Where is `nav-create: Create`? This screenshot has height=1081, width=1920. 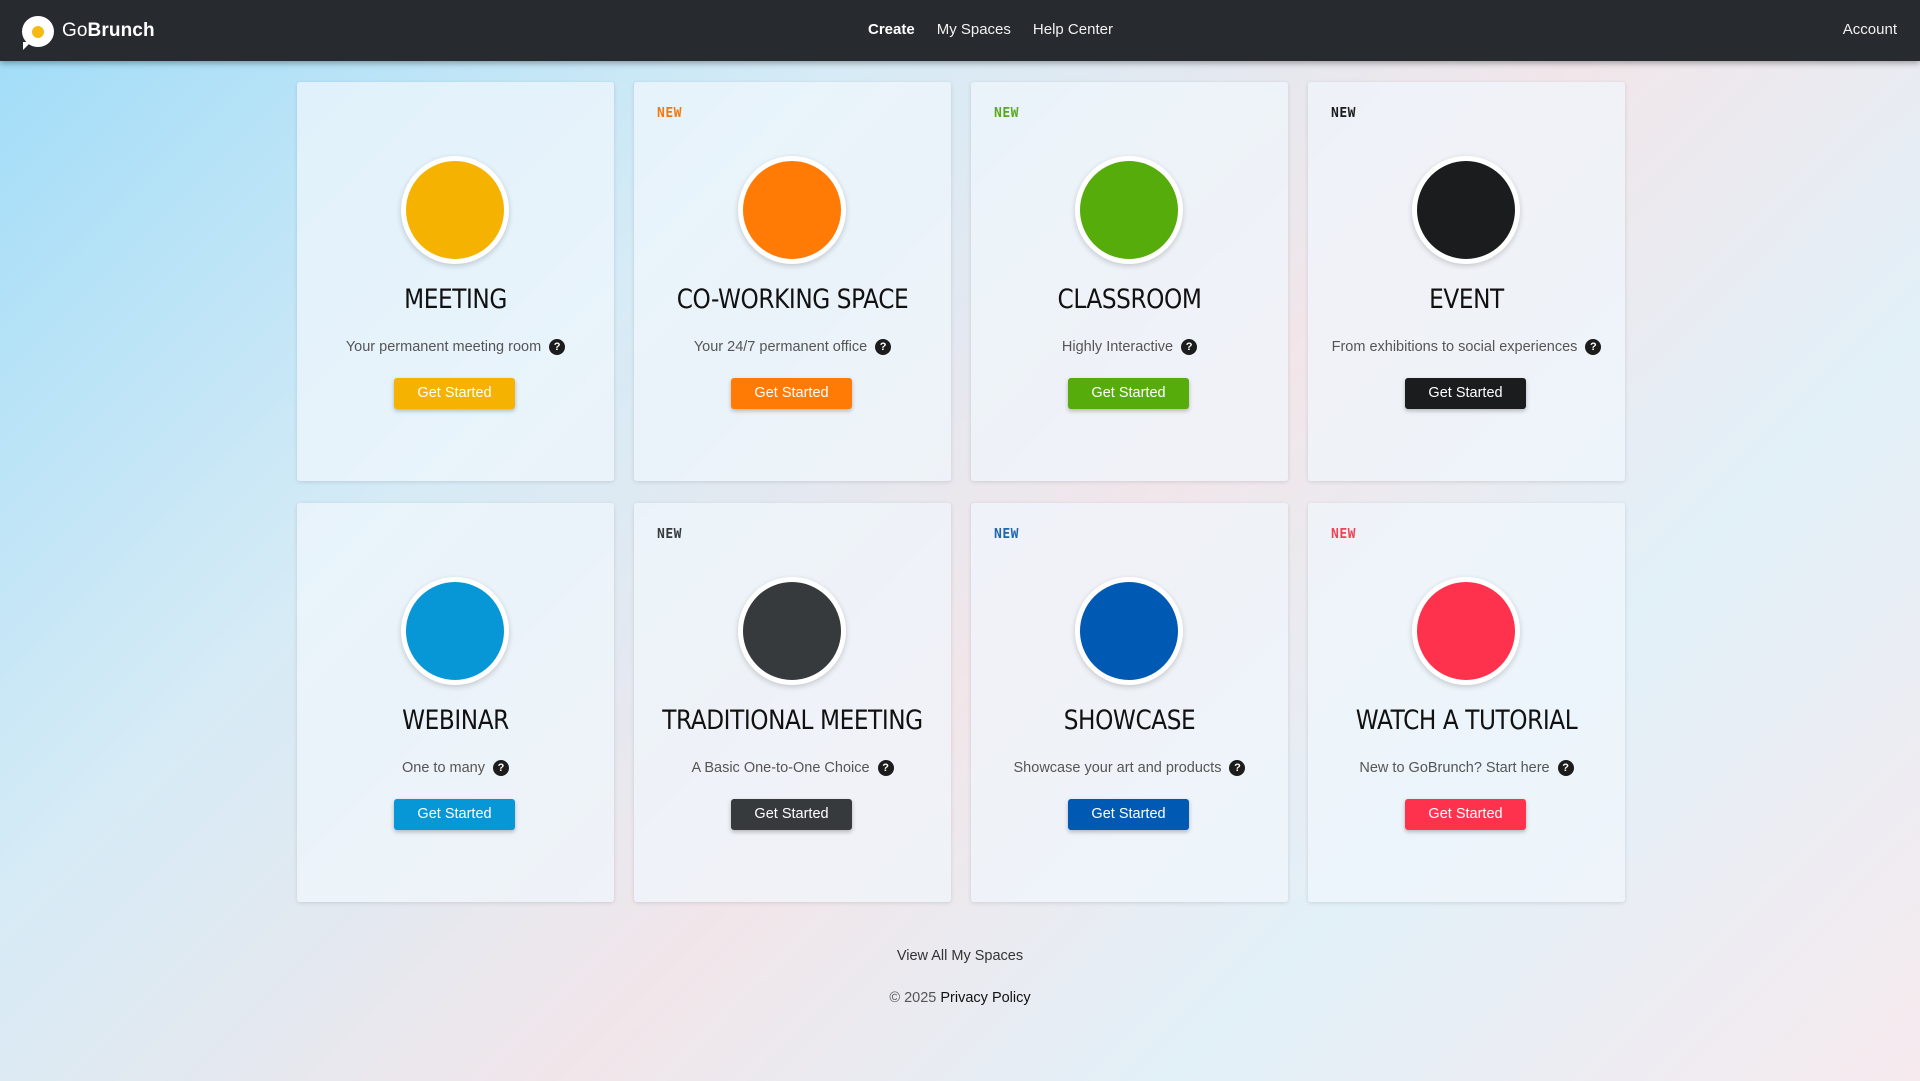 nav-create: Create is located at coordinates (891, 29).